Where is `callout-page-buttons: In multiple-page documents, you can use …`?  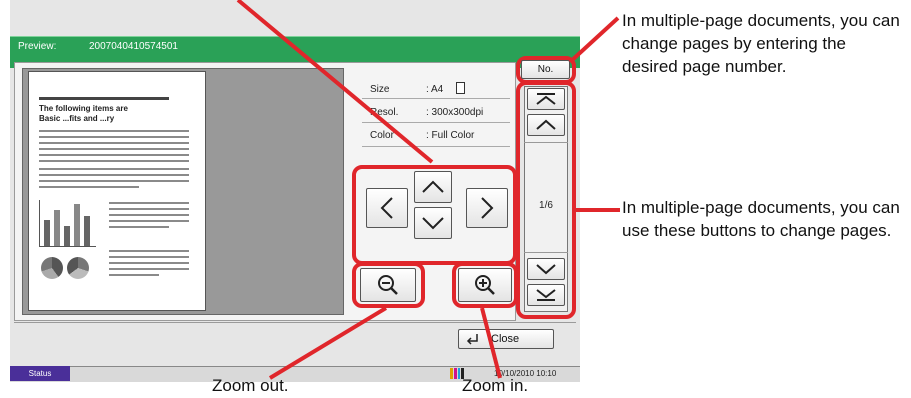 callout-page-buttons: In multiple-page documents, you can use … is located at coordinates (761, 219).